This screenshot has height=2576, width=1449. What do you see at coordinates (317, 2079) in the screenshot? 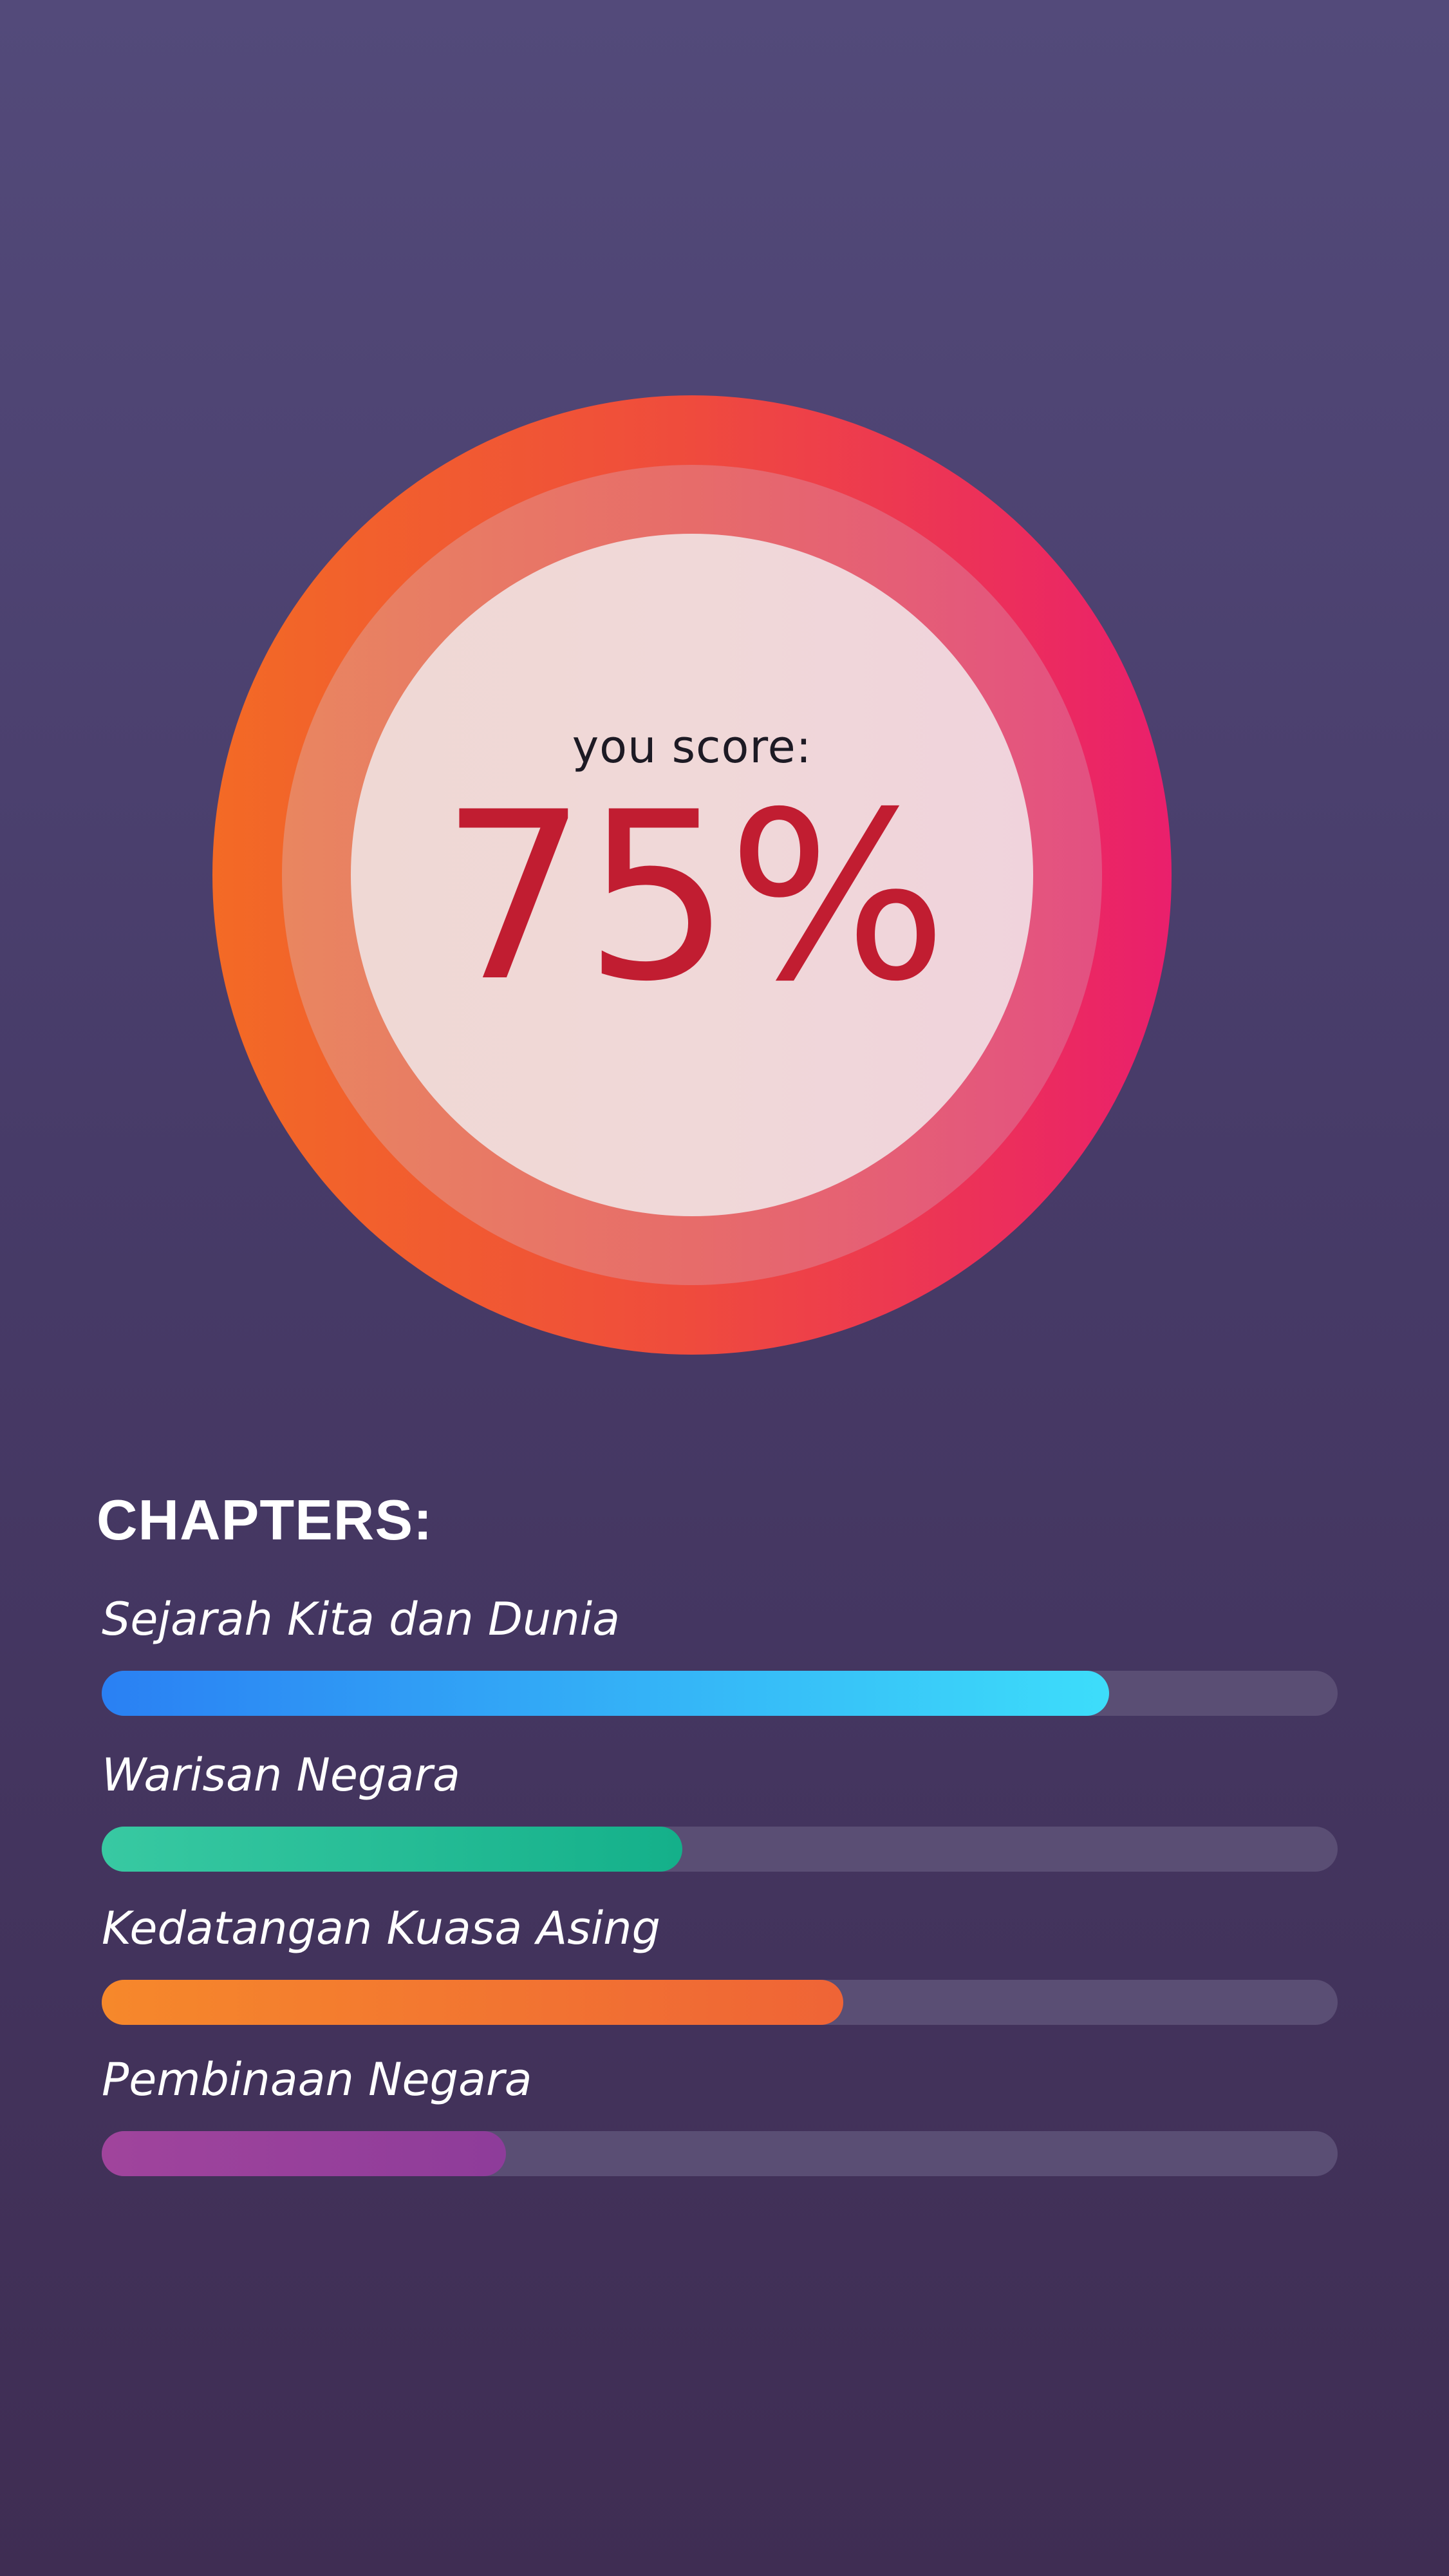
I see `chapter-label: Pembinaan Negara` at bounding box center [317, 2079].